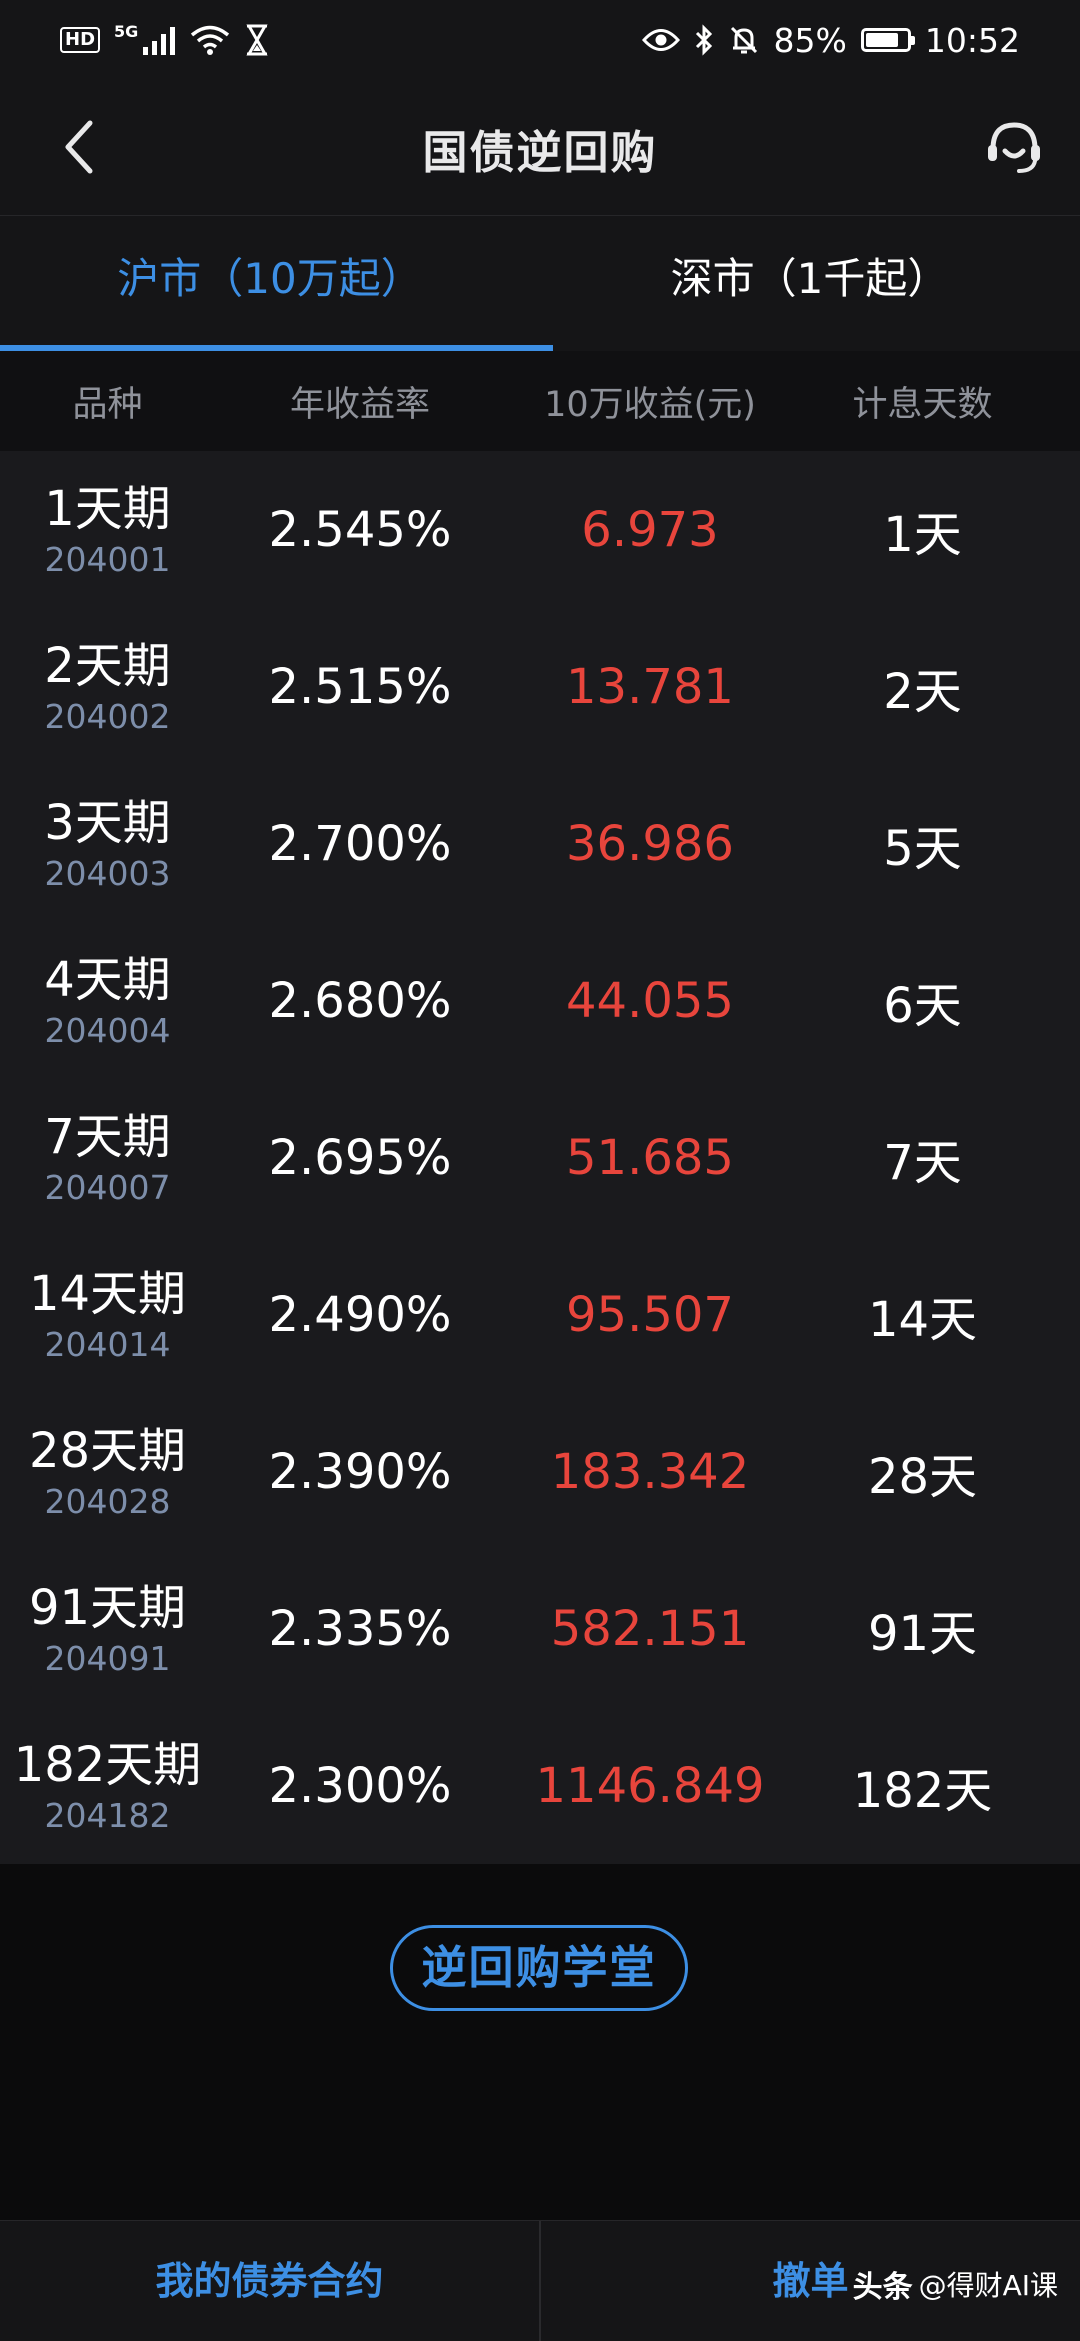 This screenshot has height=2341, width=1080. Describe the element at coordinates (360, 1157) in the screenshot. I see `annual-rate: 2.695%` at that location.